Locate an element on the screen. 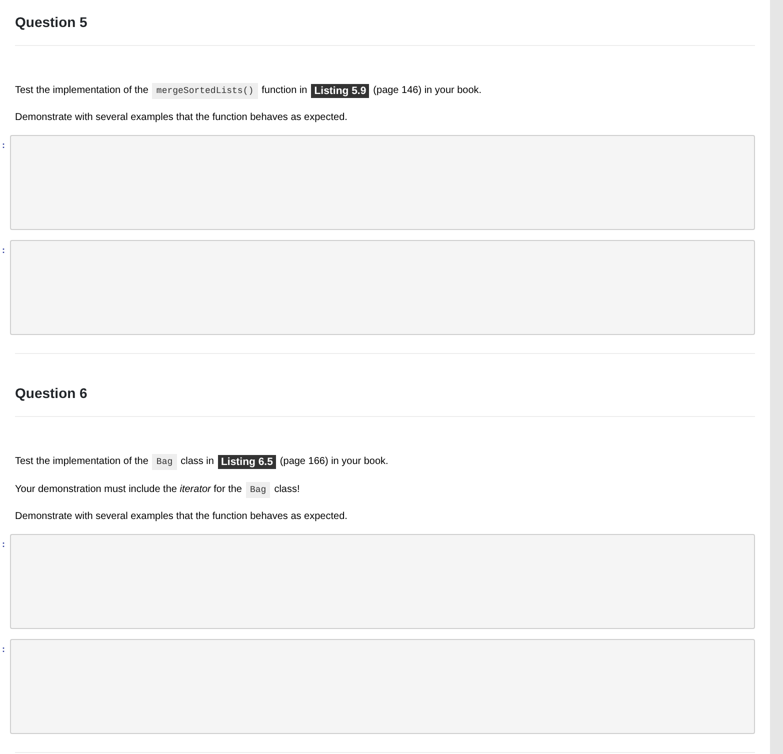 This screenshot has width=783, height=754. listing-label: Listing 5.9 is located at coordinates (340, 91).